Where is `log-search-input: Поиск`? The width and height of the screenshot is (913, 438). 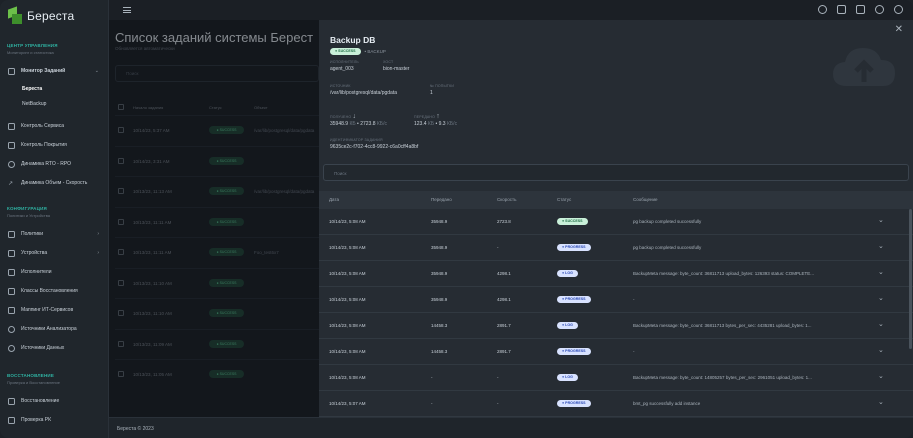 log-search-input: Поиск is located at coordinates (616, 172).